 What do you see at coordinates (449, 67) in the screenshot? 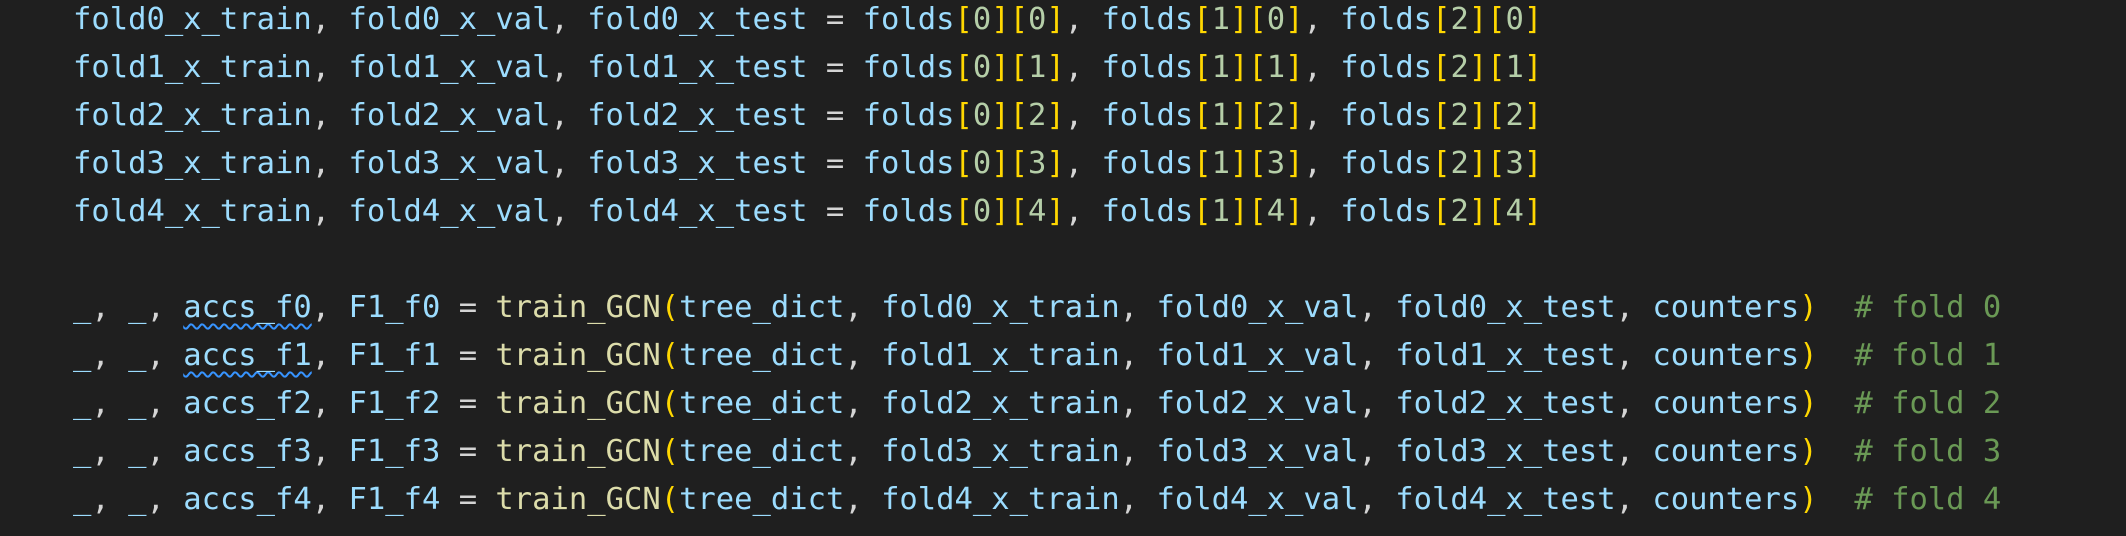
I see `target-val: fold1_x_val` at bounding box center [449, 67].